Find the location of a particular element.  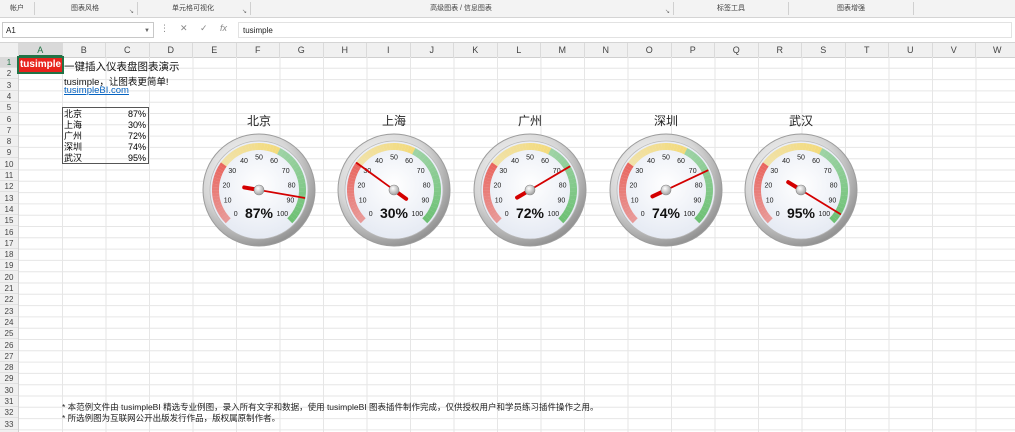

row-header: 17 is located at coordinates (9, 243).